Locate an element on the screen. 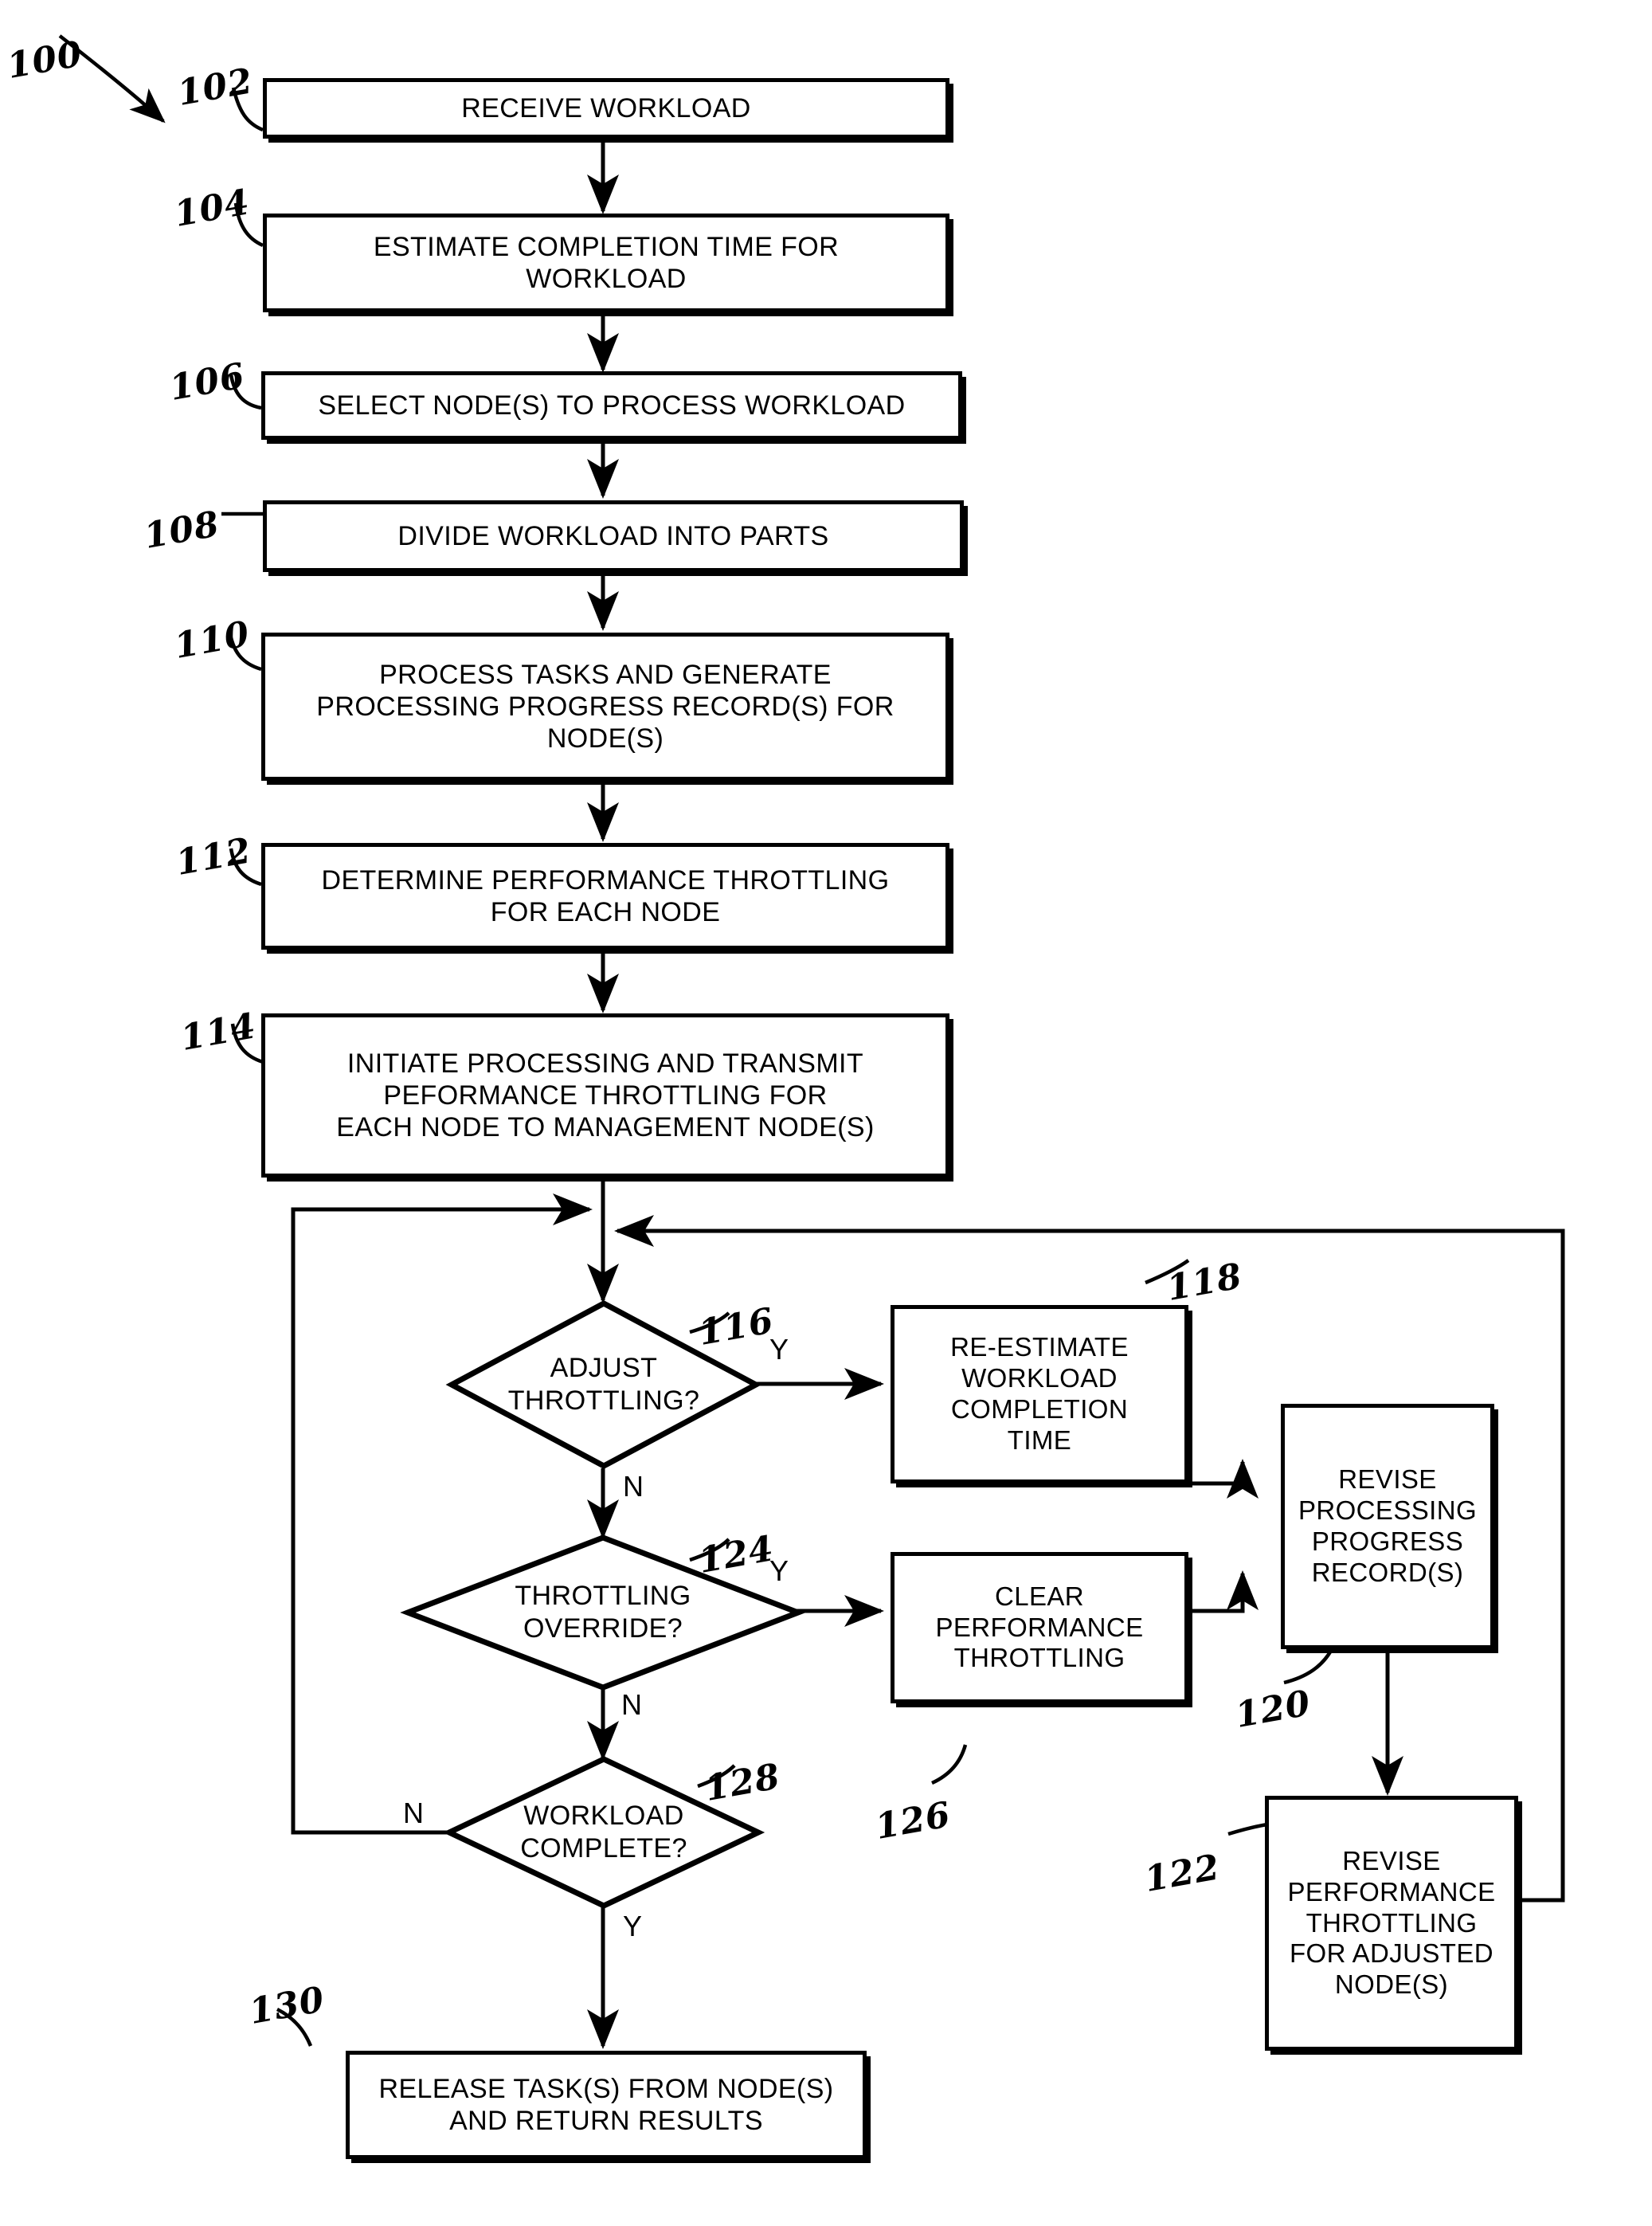 The width and height of the screenshot is (1652, 2226). step-box-126: CLEAR PERFORMANCE THROTTLING is located at coordinates (1039, 1627).